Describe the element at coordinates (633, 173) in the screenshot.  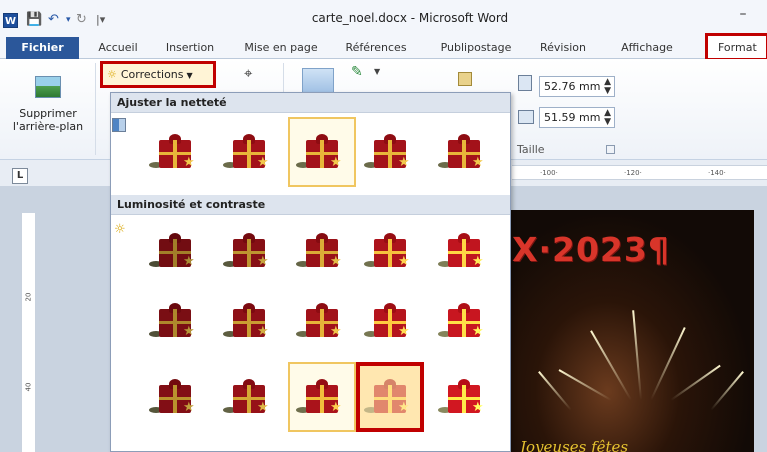
I see `ruler-label: ·120·` at that location.